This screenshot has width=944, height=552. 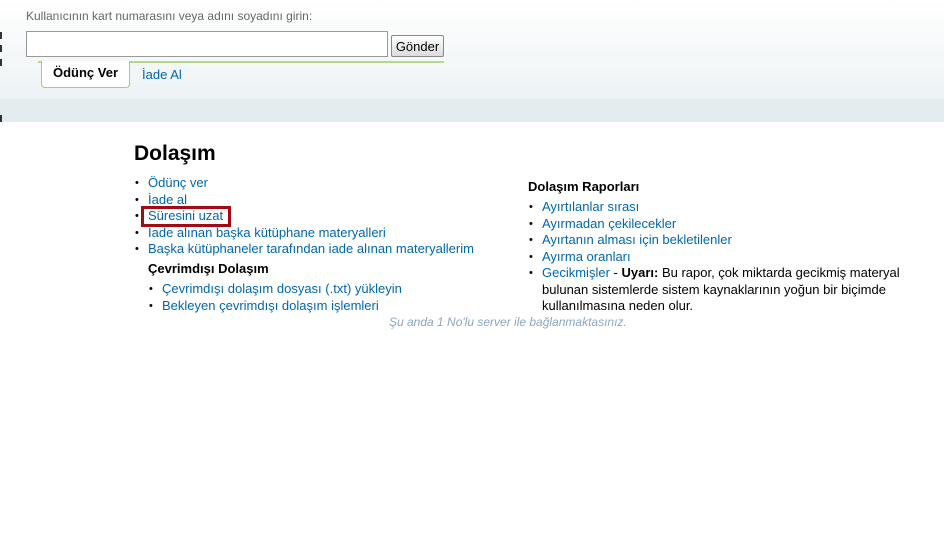 I want to click on checkout-link: Ödünç ver, so click(x=178, y=182).